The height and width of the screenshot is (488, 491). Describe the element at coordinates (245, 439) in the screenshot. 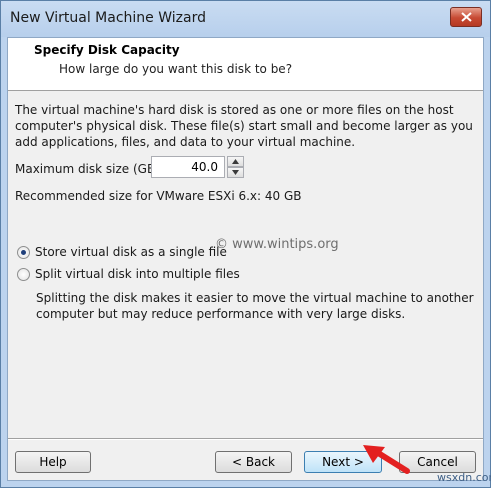

I see `footer-divider` at that location.